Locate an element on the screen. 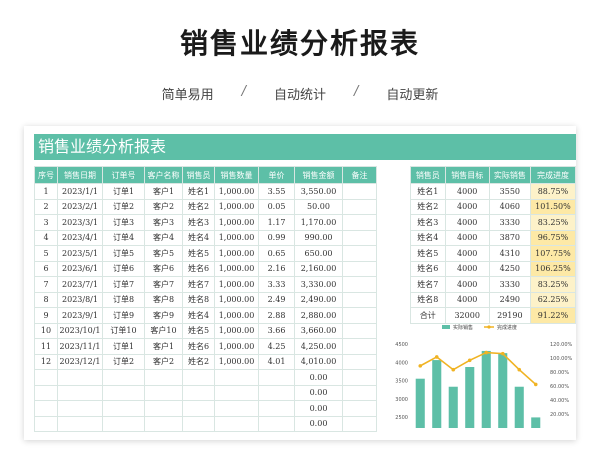 Image resolution: width=600 pixels, height=460 pixels. table-cell: 0.00 is located at coordinates (318, 423).